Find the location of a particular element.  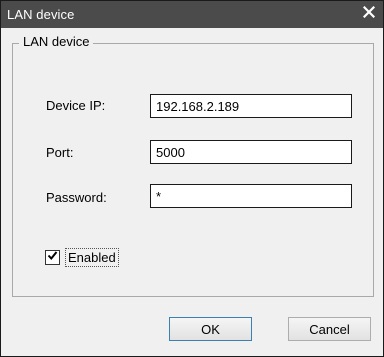

port-label: Port: is located at coordinates (60, 152).